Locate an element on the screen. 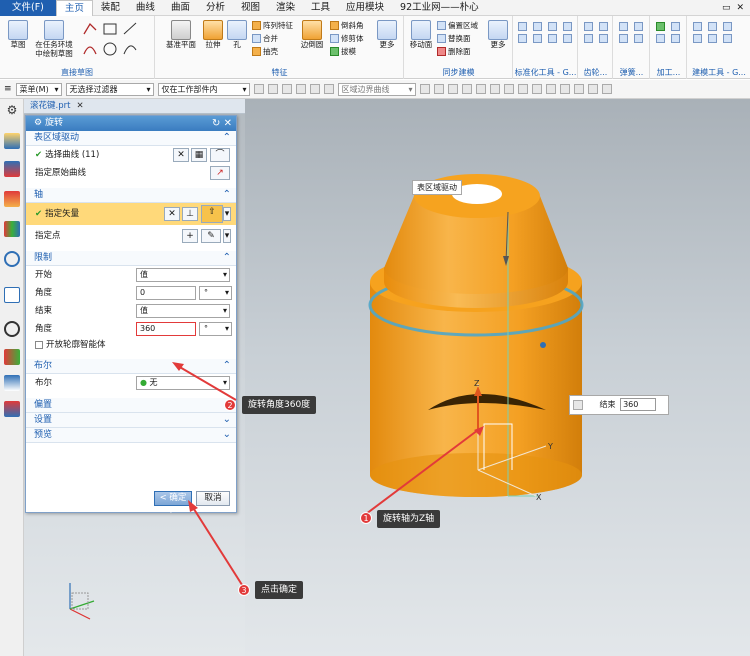 This screenshot has height=656, width=750. end-angle-input: 360 is located at coordinates (166, 329).